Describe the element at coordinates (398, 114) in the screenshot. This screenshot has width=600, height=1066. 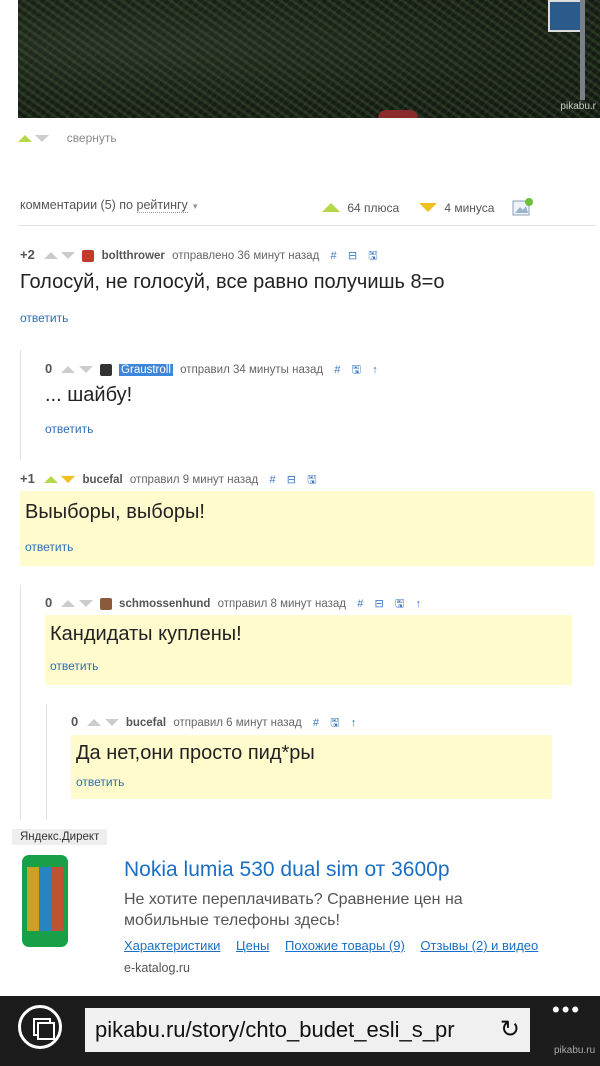
I see `red-object` at that location.